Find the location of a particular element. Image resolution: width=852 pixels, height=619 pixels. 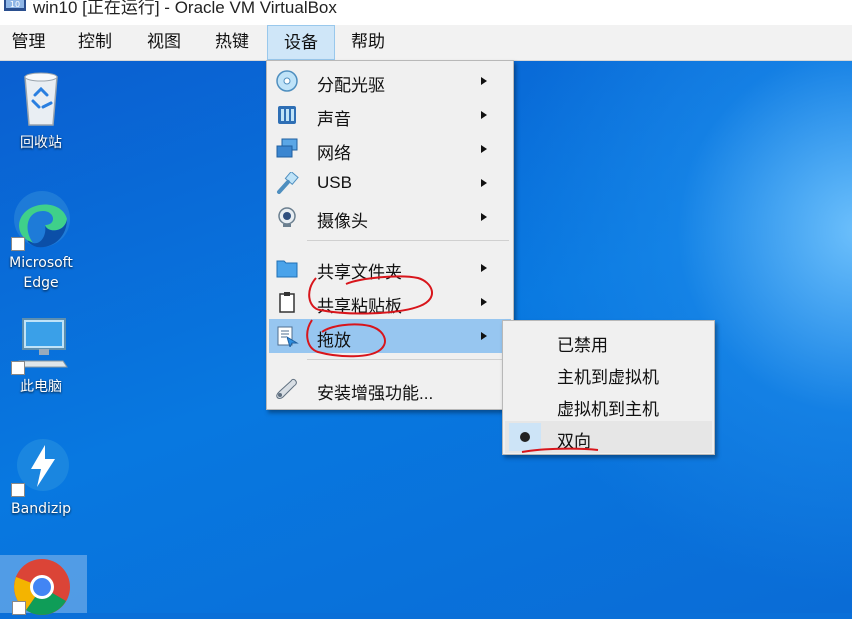

window-title-bar: 10 win10 [正在运行] - Oracle VM VirtualBox is located at coordinates (426, 12).